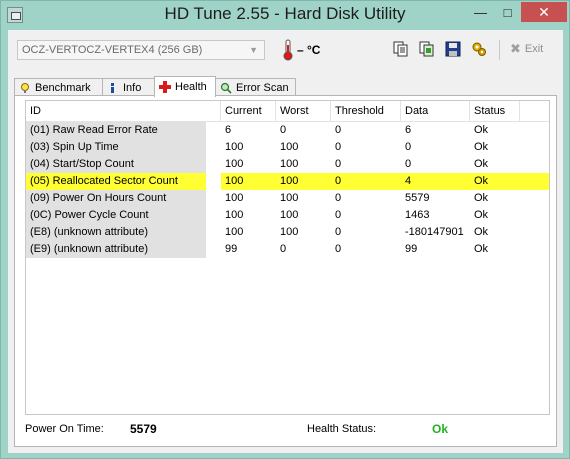 Image resolution: width=570 pixels, height=459 pixels. Describe the element at coordinates (499, 50) in the screenshot. I see `toolbar-separator` at that location.